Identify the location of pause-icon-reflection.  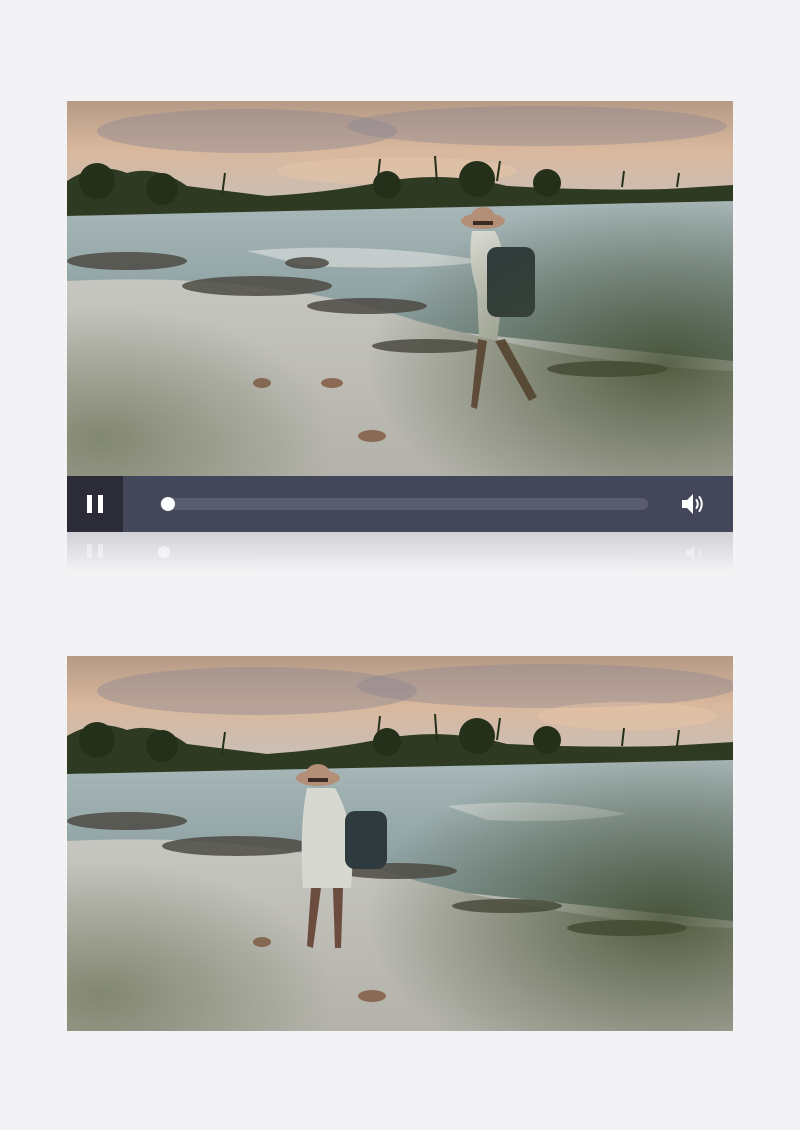
(95, 551).